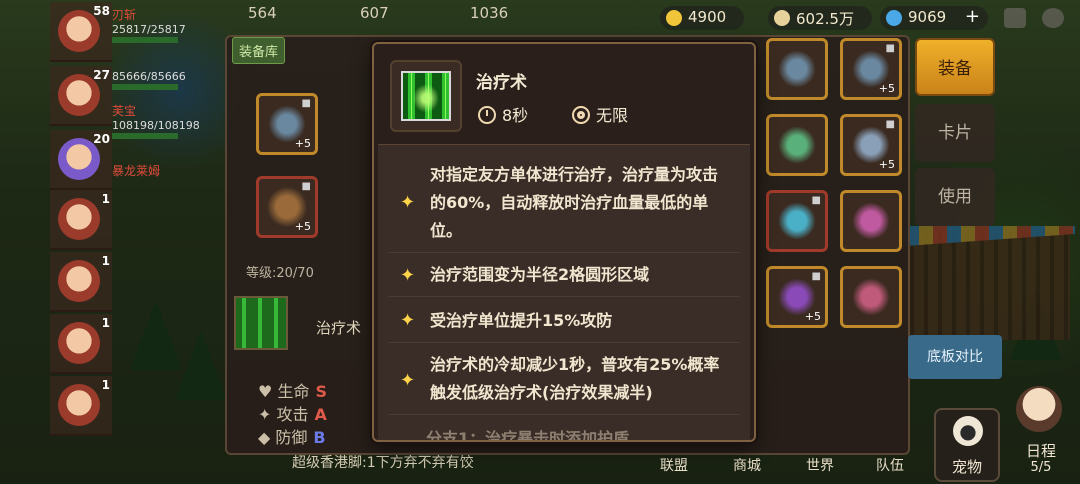 The height and width of the screenshot is (484, 1080). Describe the element at coordinates (1053, 18) in the screenshot. I see `settings-gear-icon` at that location.